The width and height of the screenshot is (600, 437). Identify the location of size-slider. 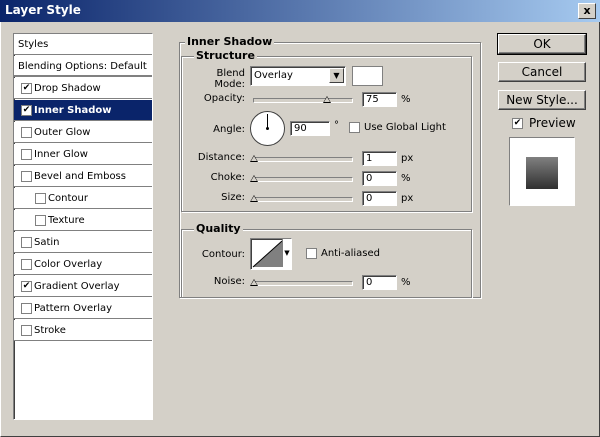
(303, 199).